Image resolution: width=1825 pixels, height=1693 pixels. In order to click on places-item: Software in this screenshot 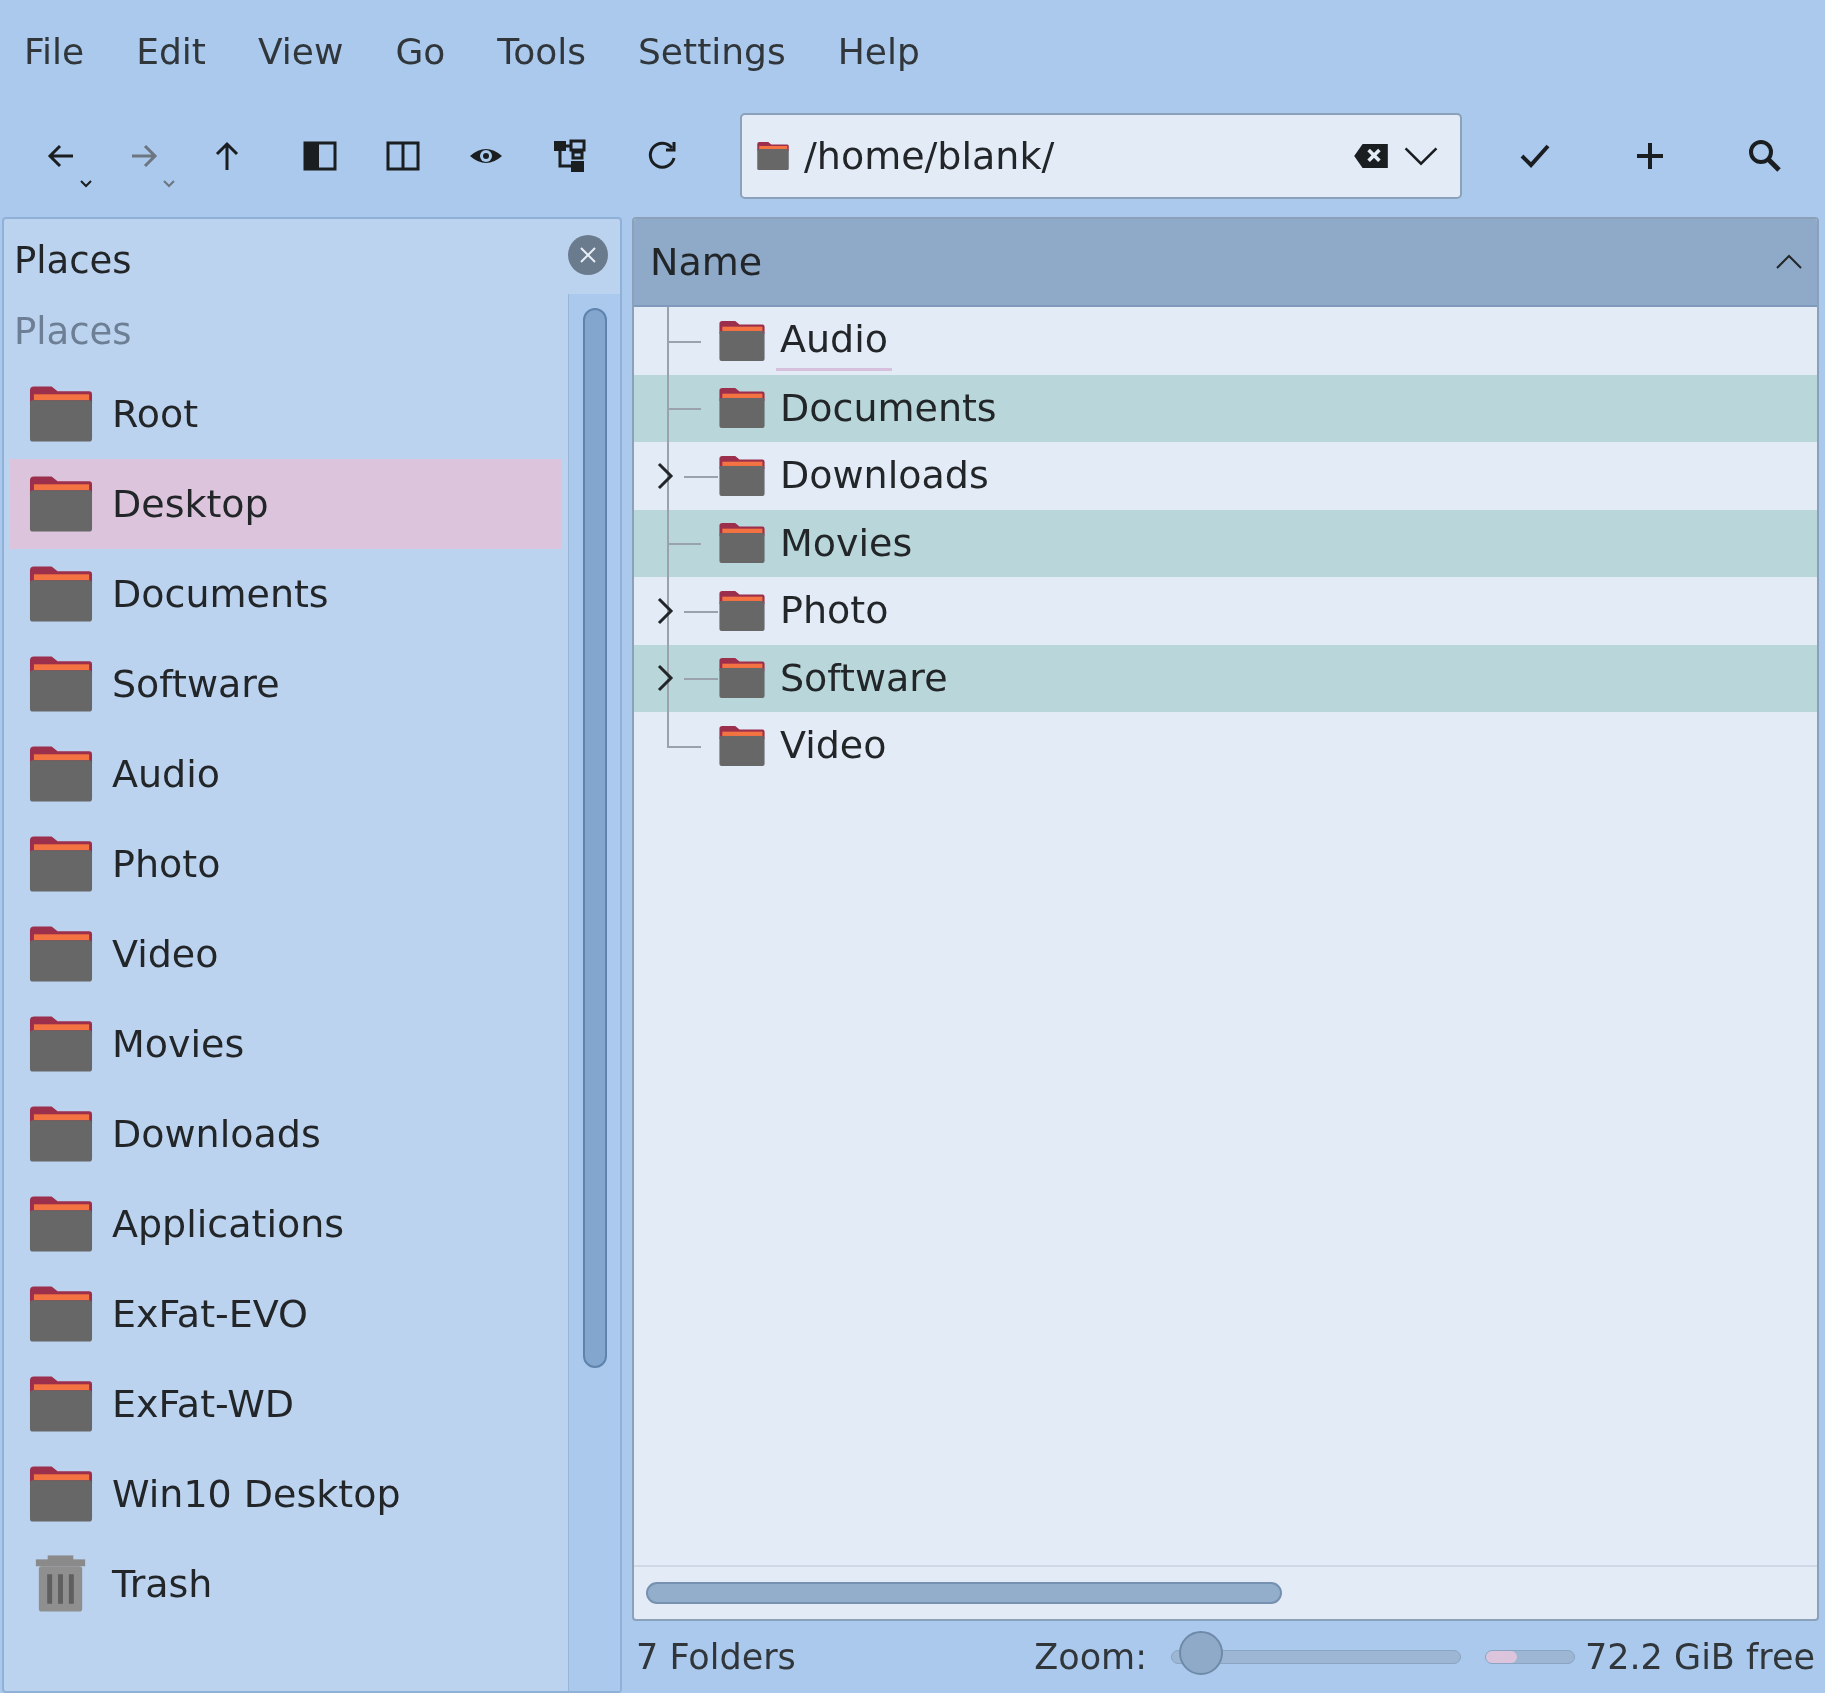, I will do `click(286, 684)`.